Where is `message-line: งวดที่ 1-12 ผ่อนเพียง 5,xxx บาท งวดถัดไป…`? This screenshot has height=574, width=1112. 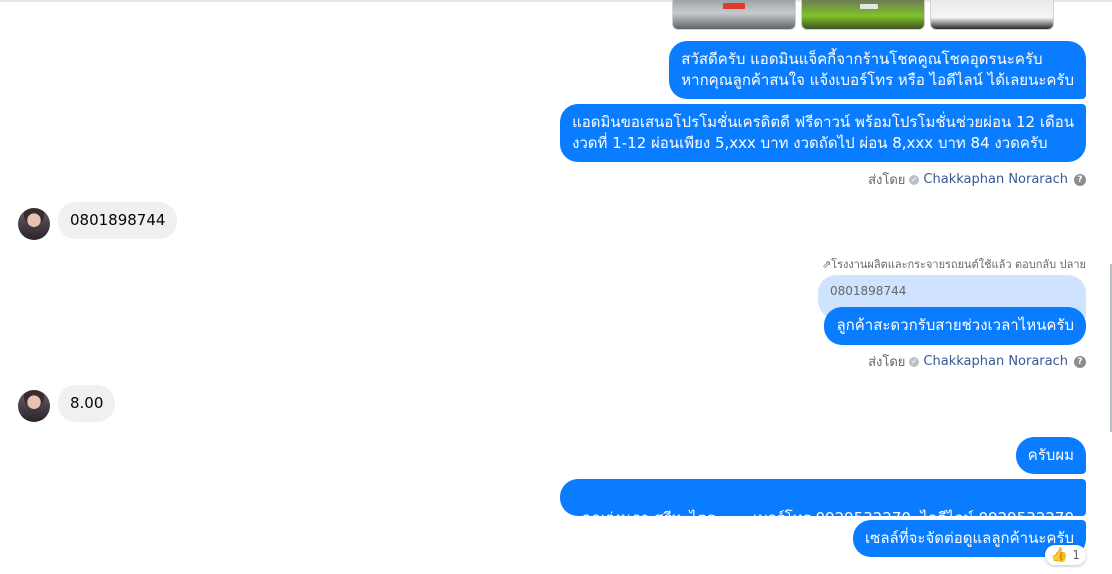 message-line: งวดที่ 1-12 ผ่อนเพียง 5,xxx บาท งวดถัดไป… is located at coordinates (810, 143).